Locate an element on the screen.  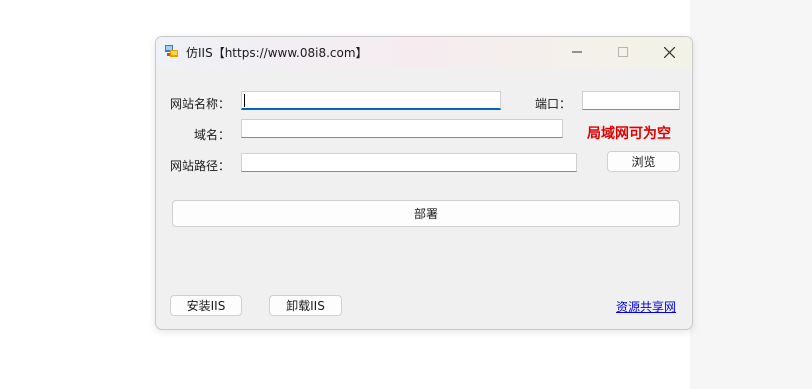
app-icon is located at coordinates (171, 51).